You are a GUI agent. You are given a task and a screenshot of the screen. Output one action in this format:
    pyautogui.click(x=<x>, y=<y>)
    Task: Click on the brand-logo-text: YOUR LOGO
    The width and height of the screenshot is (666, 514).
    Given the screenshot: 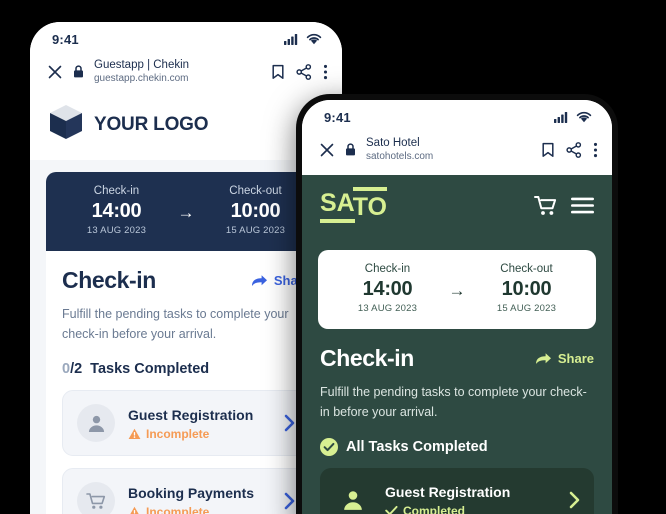 What is the action you would take?
    pyautogui.click(x=151, y=124)
    